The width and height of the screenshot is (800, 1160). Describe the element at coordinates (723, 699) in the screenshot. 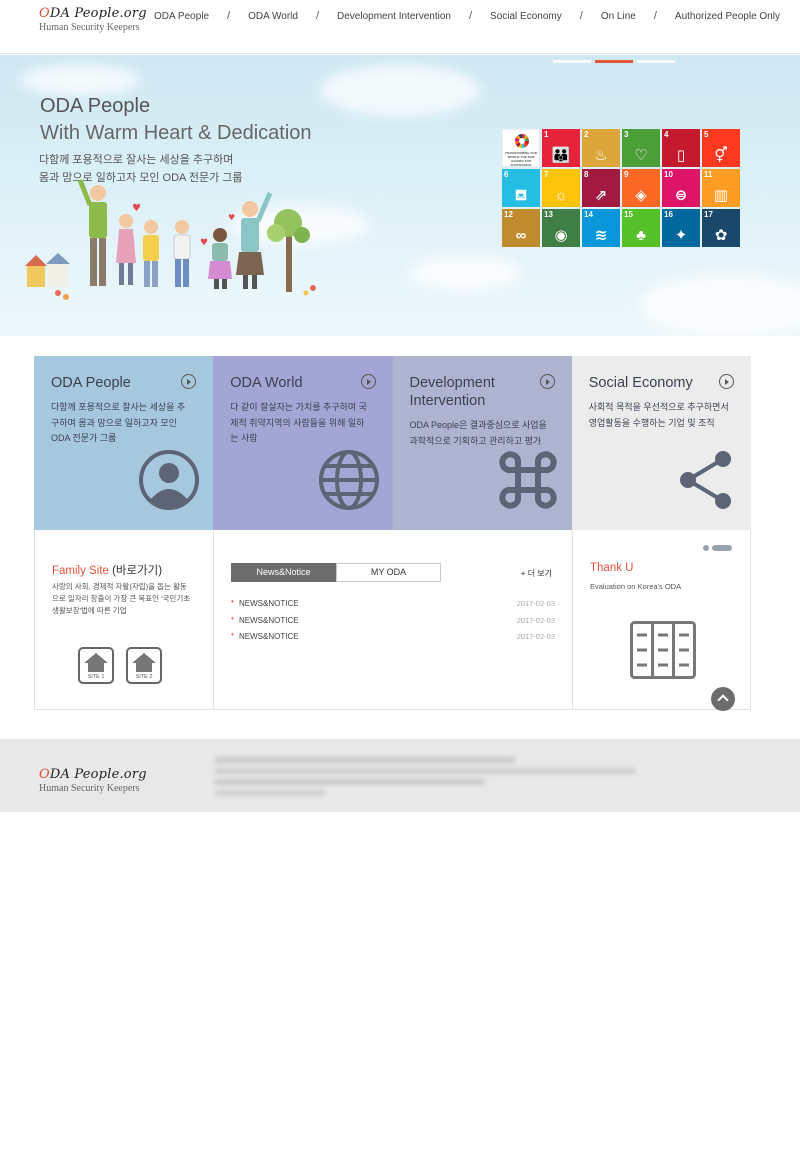

I see `scroll-top-button` at that location.